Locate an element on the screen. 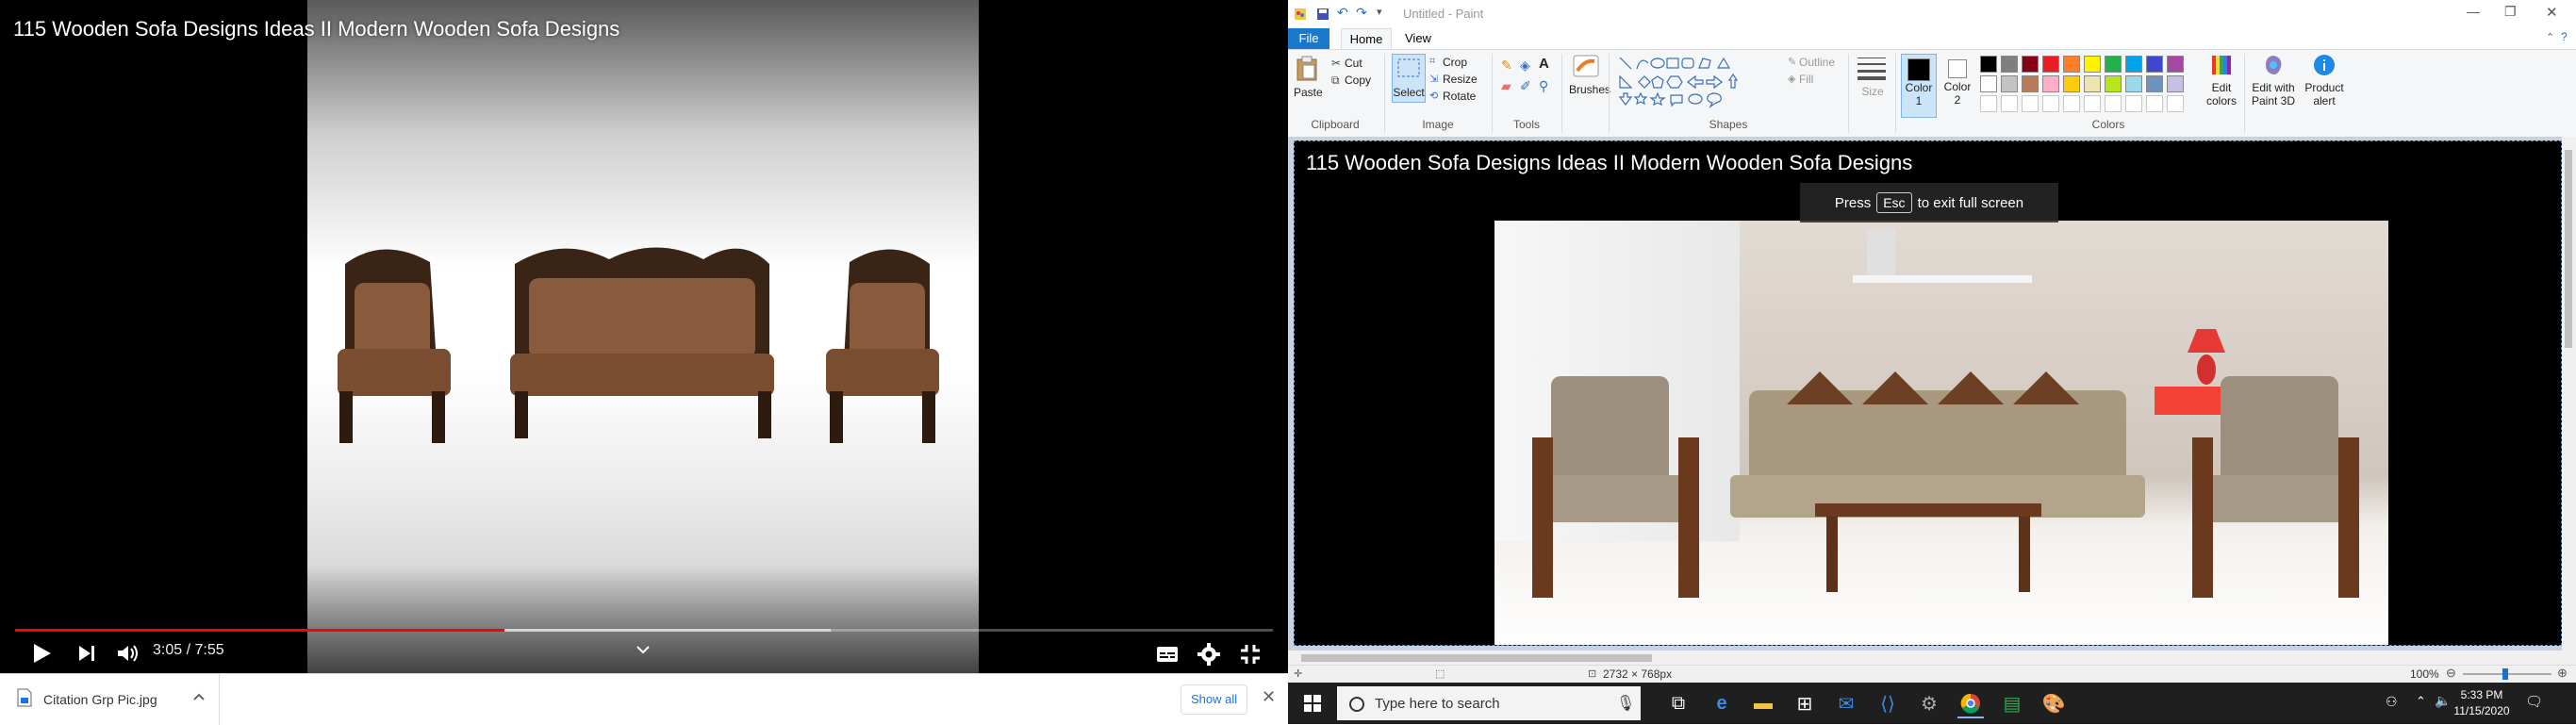  tab-file: File is located at coordinates (1308, 38).